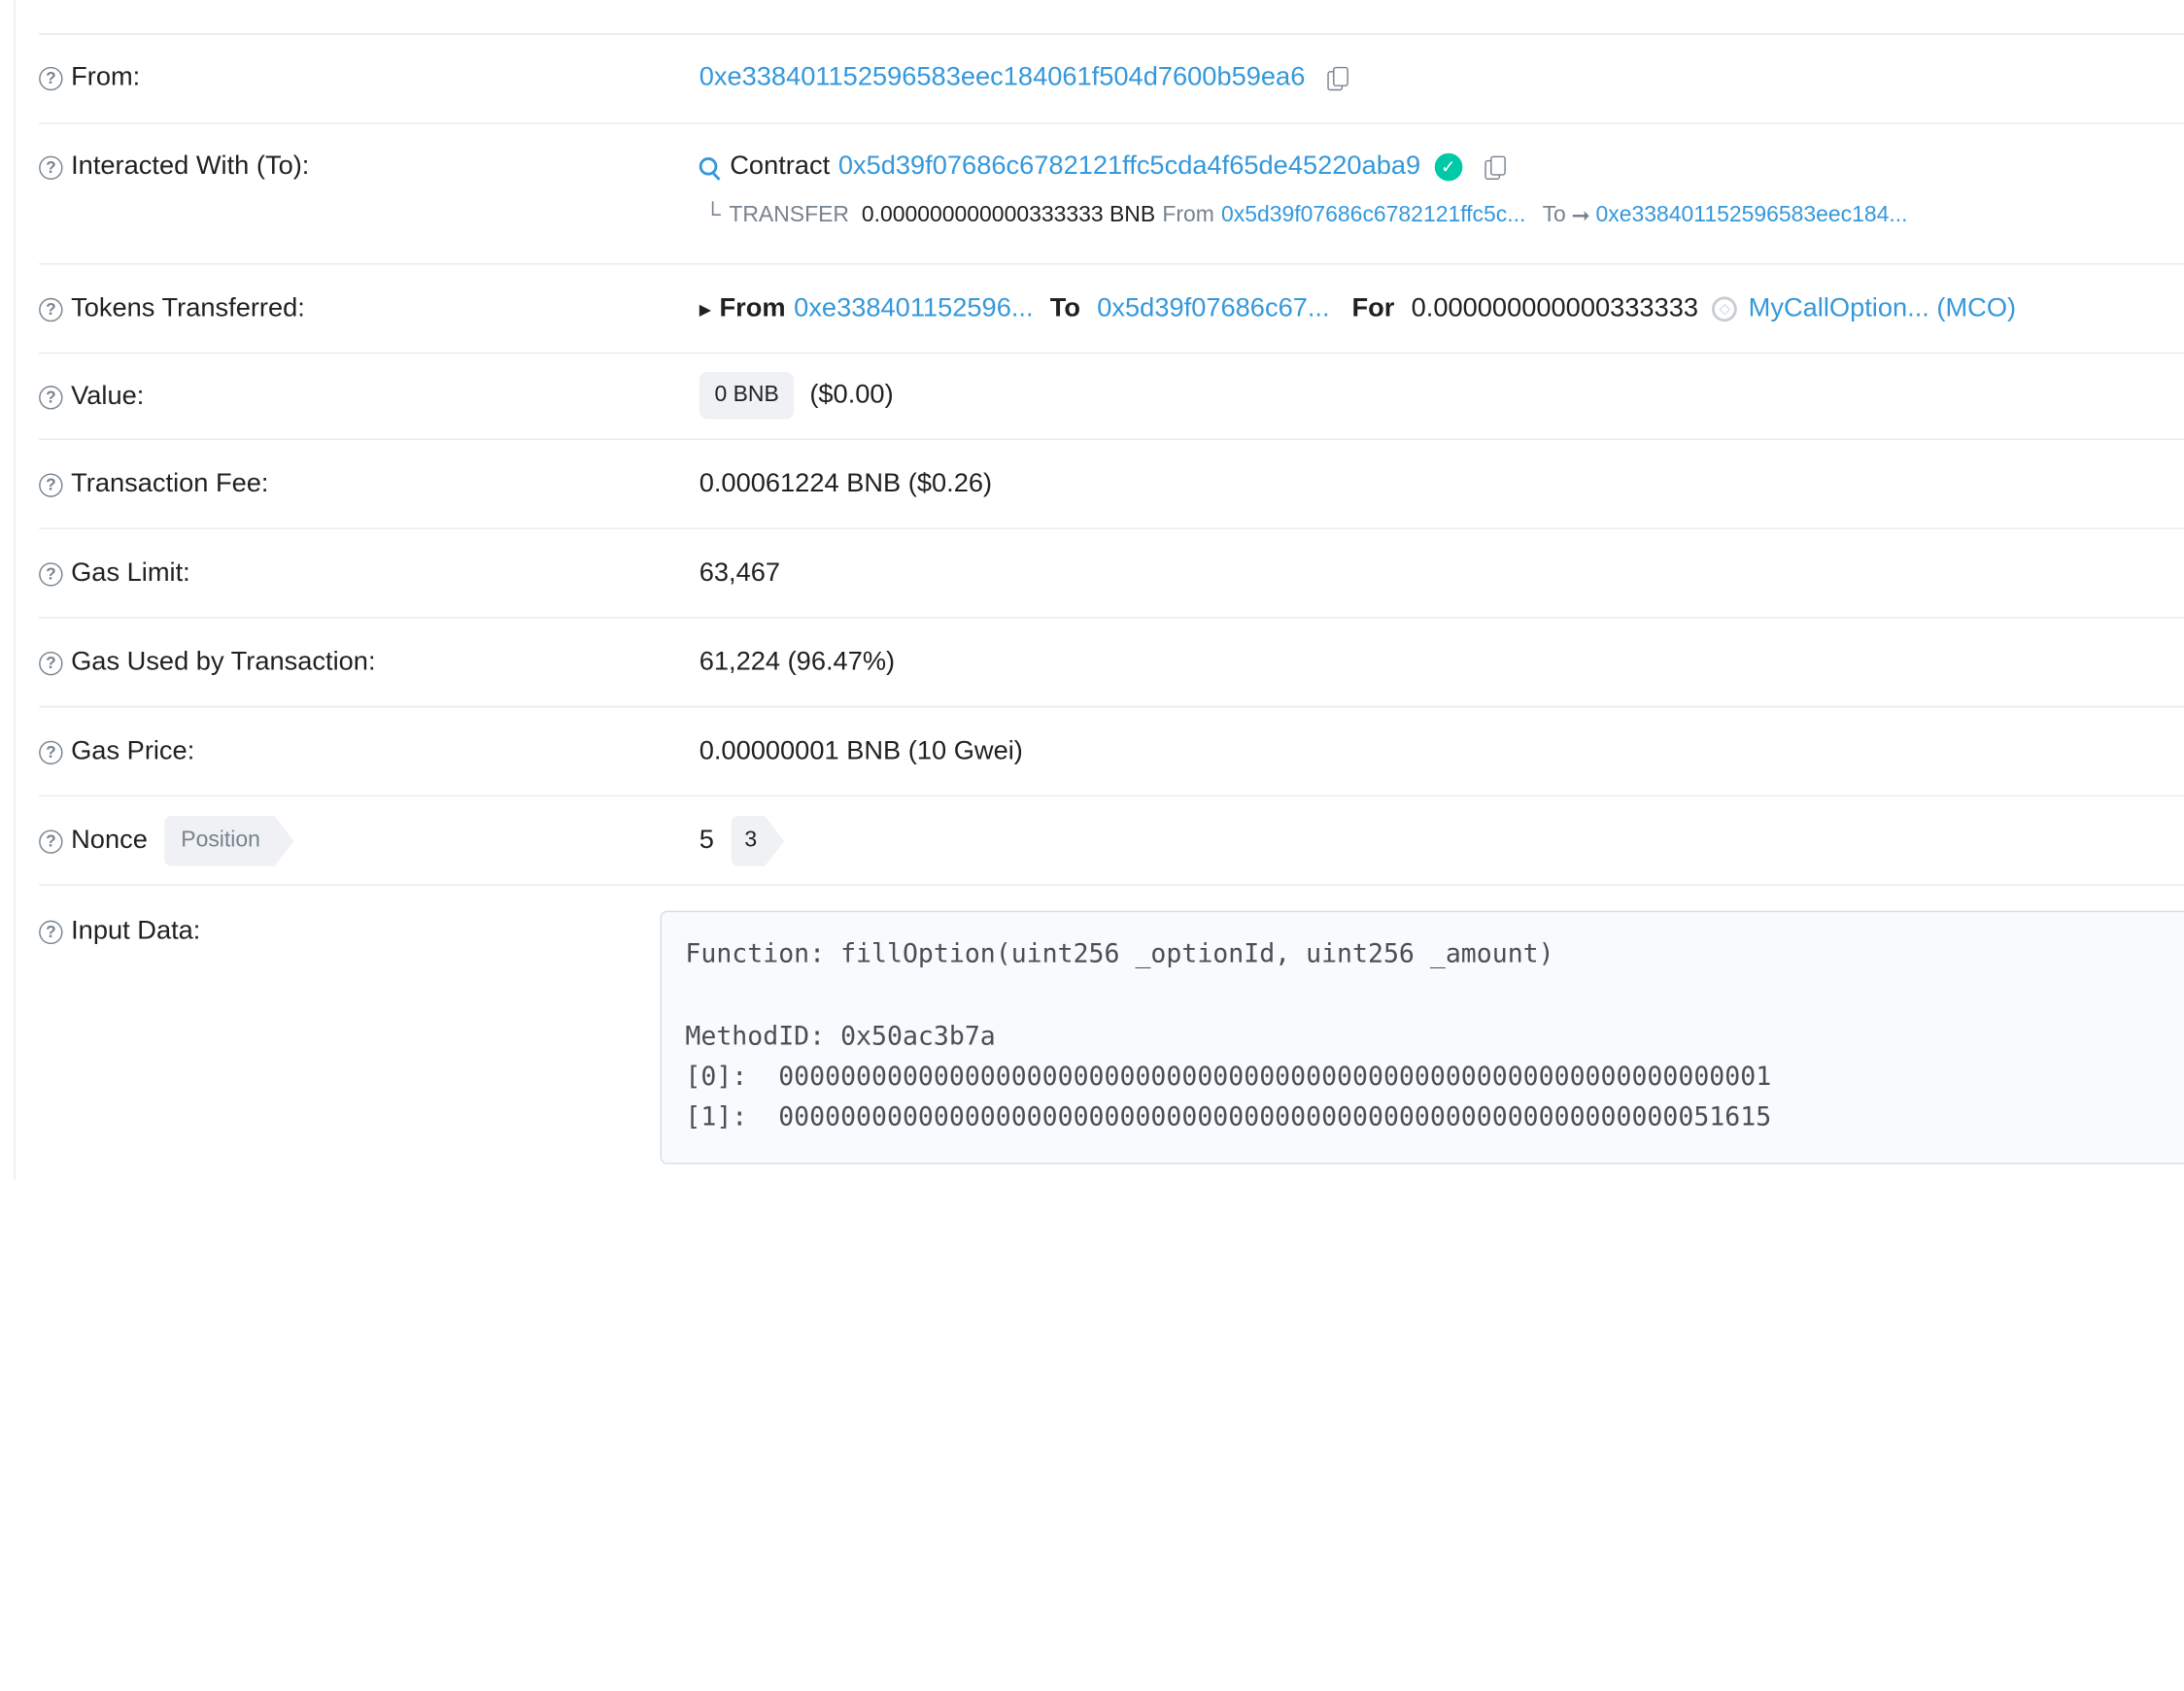 This screenshot has height=1691, width=2184. I want to click on arrow-right-icon: ➞, so click(1580, 216).